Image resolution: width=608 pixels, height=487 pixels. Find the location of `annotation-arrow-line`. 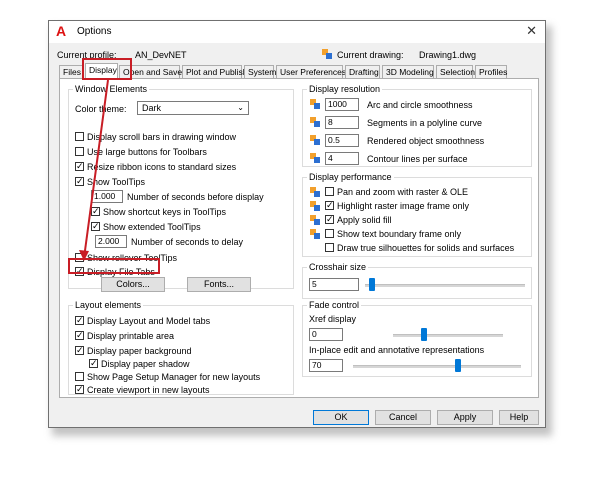

annotation-arrow-line is located at coordinates (96, 169).